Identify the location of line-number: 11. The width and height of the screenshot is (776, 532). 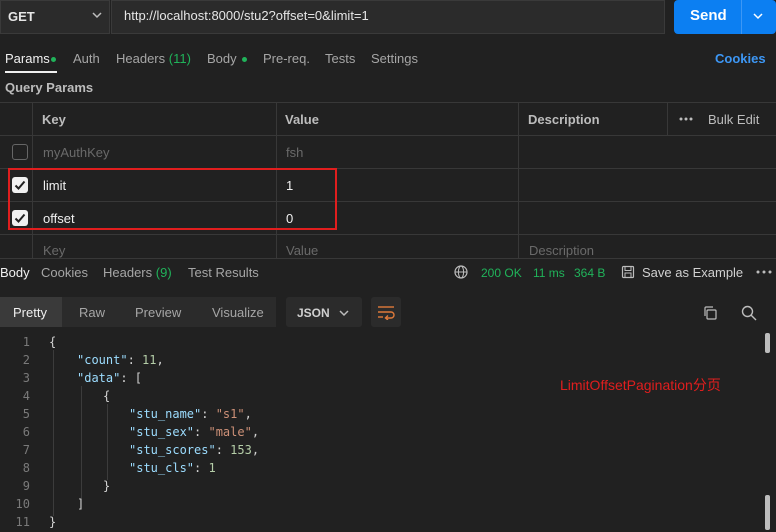
(22, 522).